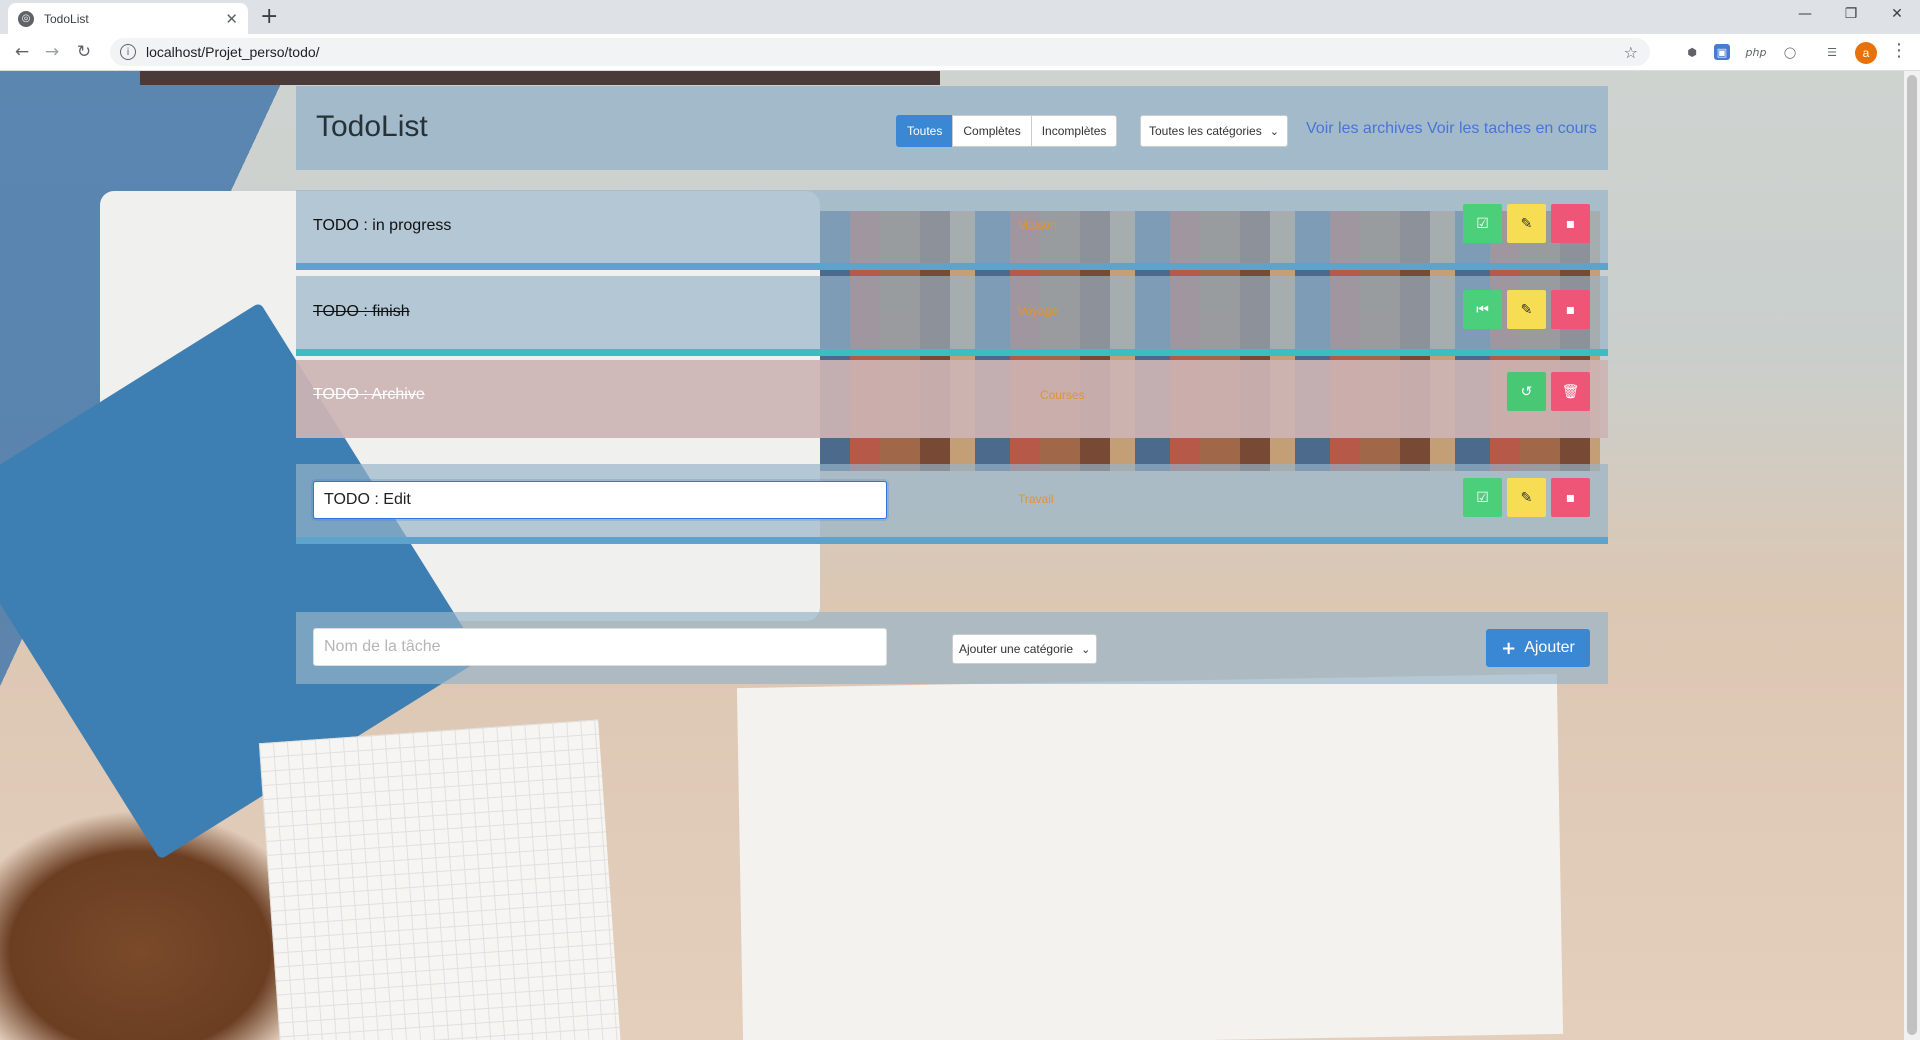 The image size is (1920, 1040). I want to click on todo-text: TODO : finish, so click(361, 311).